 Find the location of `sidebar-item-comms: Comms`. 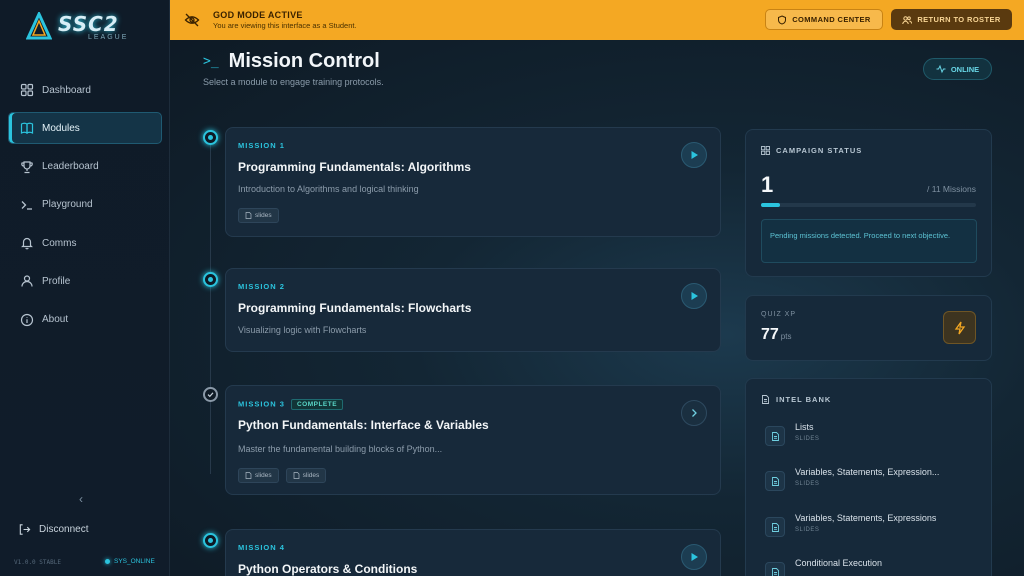

sidebar-item-comms: Comms is located at coordinates (85, 243).